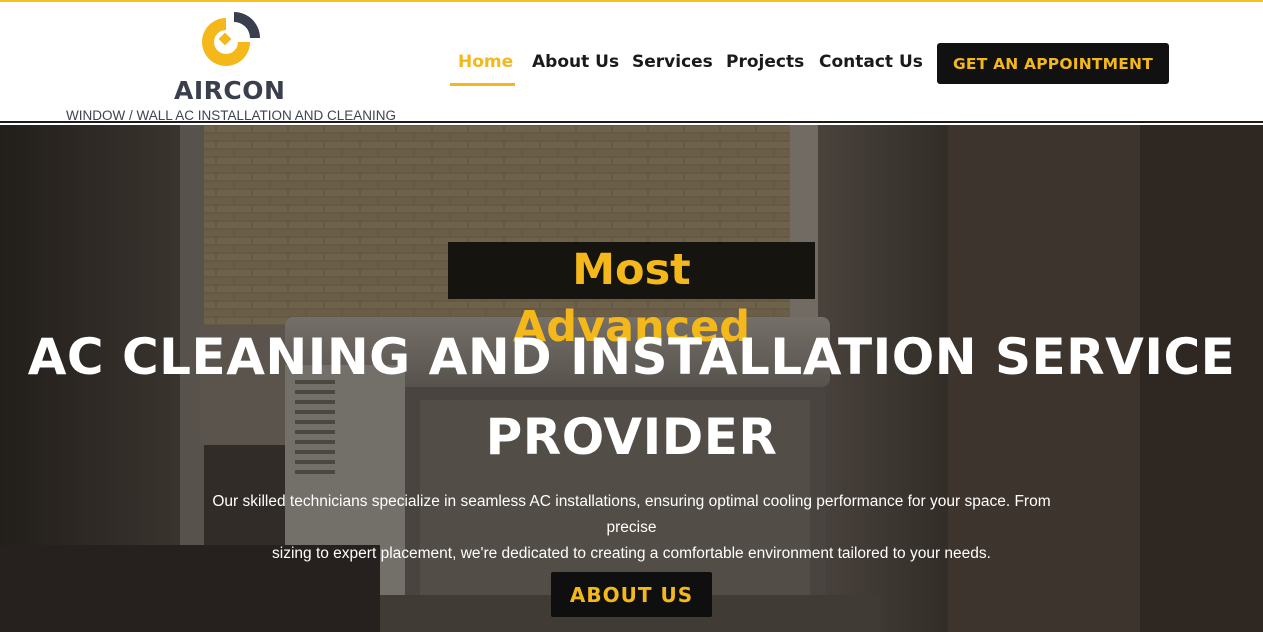 The height and width of the screenshot is (632, 1263). Describe the element at coordinates (485, 64) in the screenshot. I see `nav-home: Home` at that location.